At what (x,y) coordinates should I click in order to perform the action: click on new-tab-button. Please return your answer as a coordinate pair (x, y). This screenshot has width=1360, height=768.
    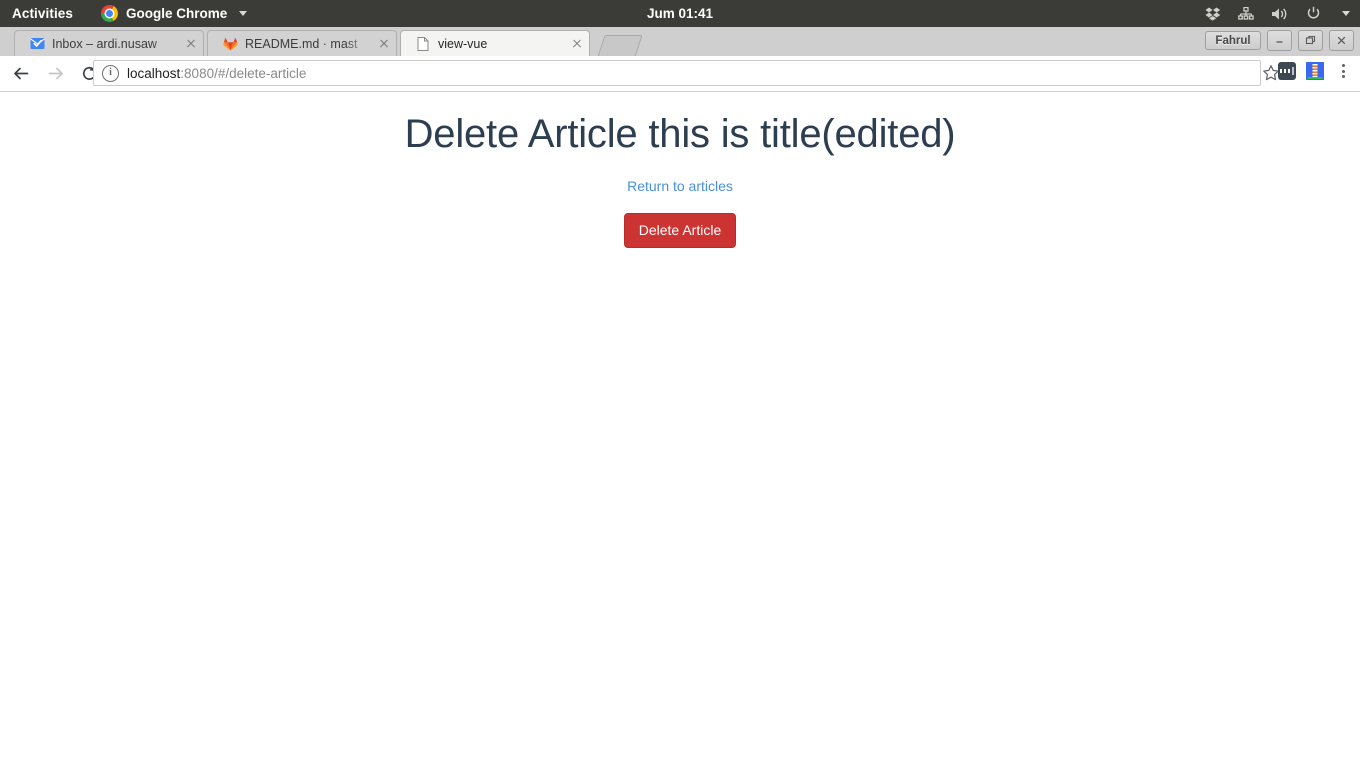
    Looking at the image, I should click on (620, 46).